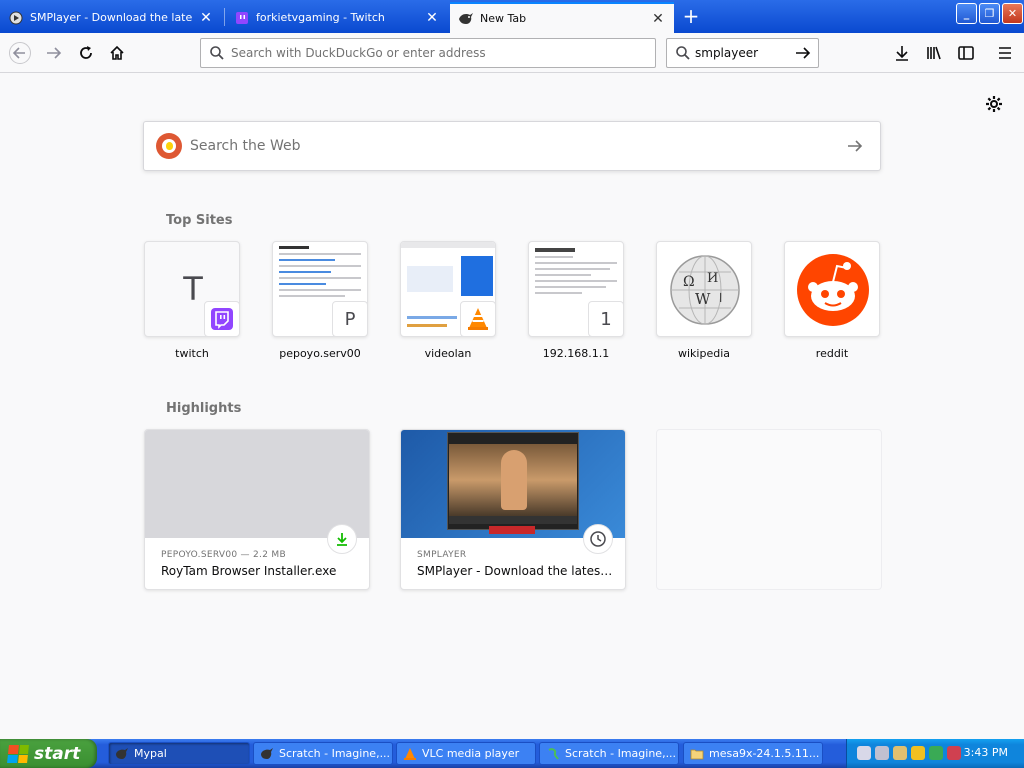 The width and height of the screenshot is (1024, 768). Describe the element at coordinates (769, 509) in the screenshot. I see `highlight-placeholder` at that location.